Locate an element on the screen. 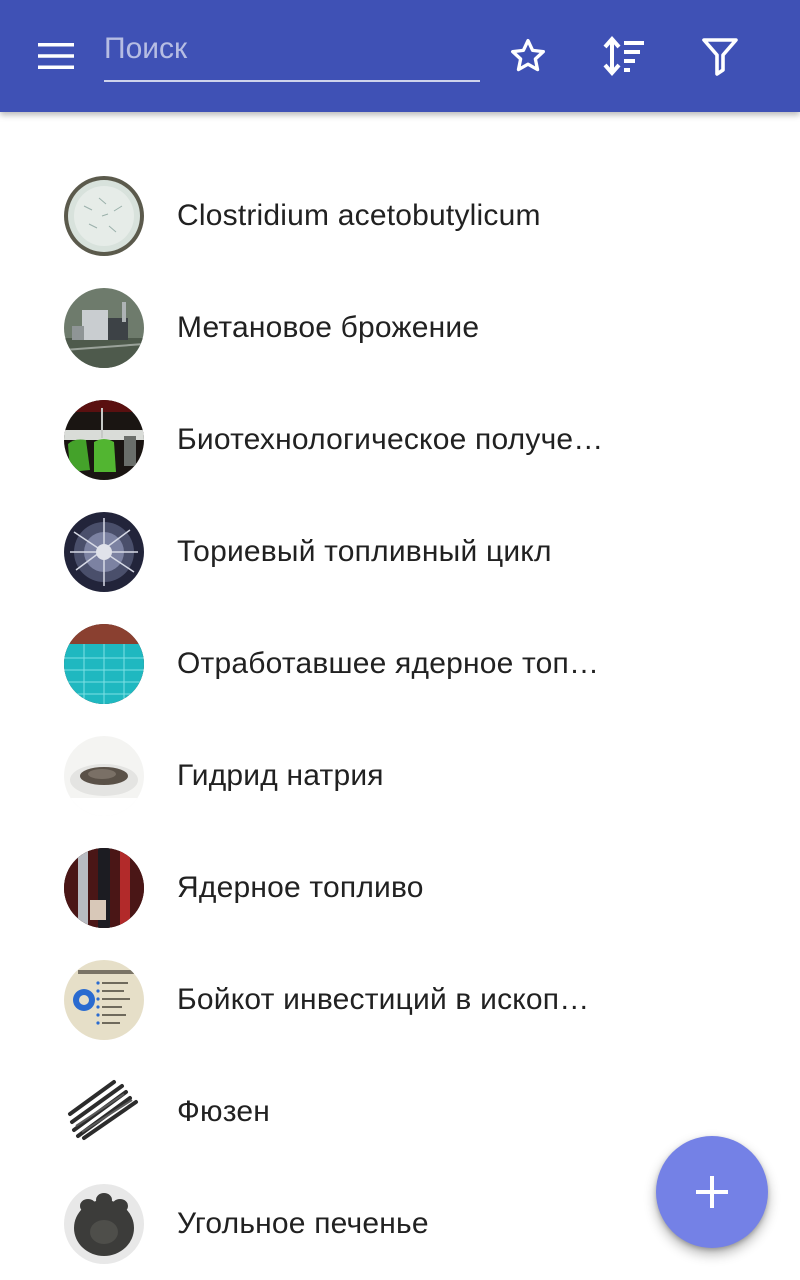  app-bar is located at coordinates (400, 56).